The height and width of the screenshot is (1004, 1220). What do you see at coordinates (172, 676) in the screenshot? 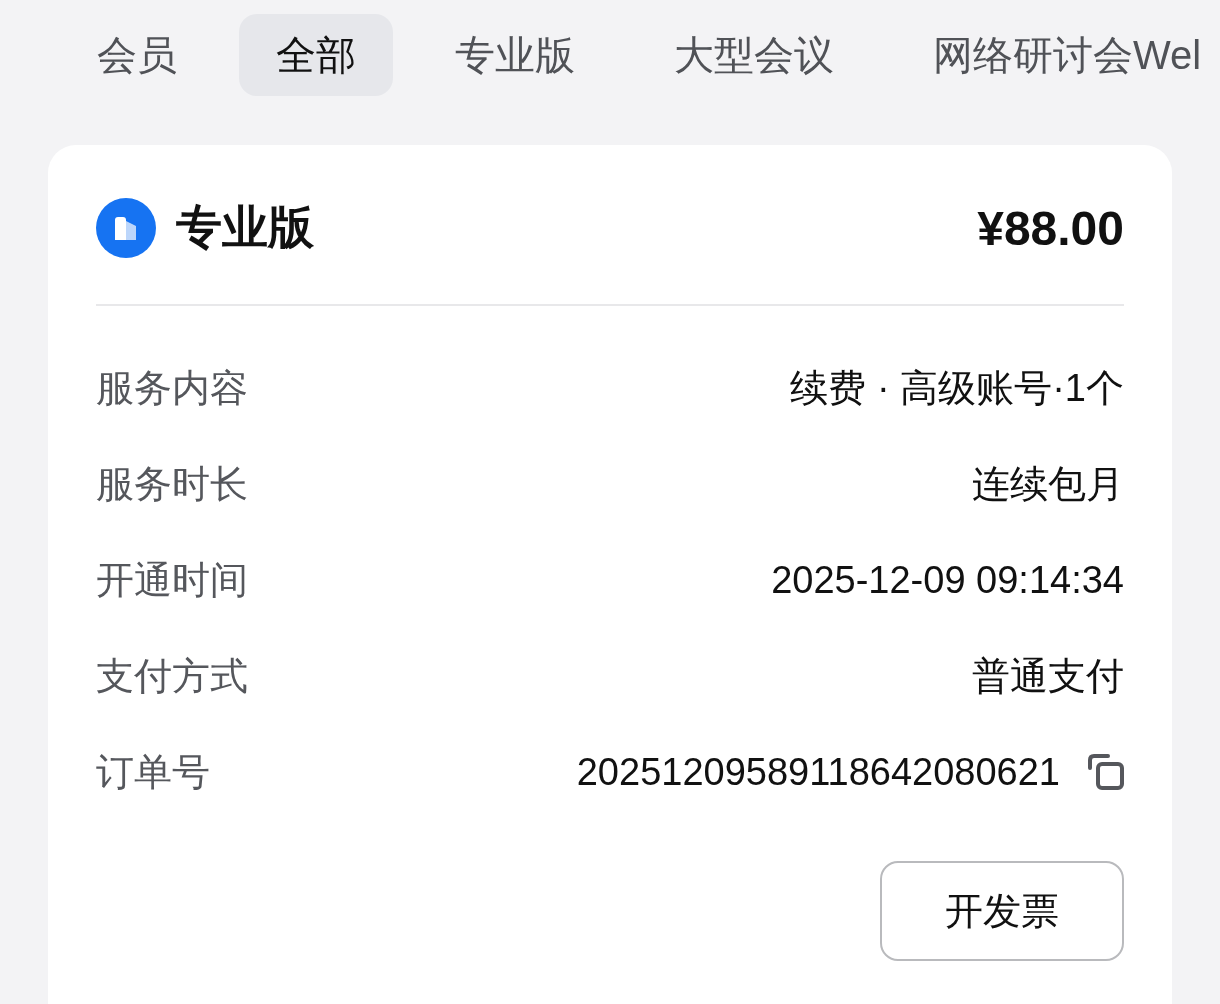
I see `detail-label: 支付方式` at bounding box center [172, 676].